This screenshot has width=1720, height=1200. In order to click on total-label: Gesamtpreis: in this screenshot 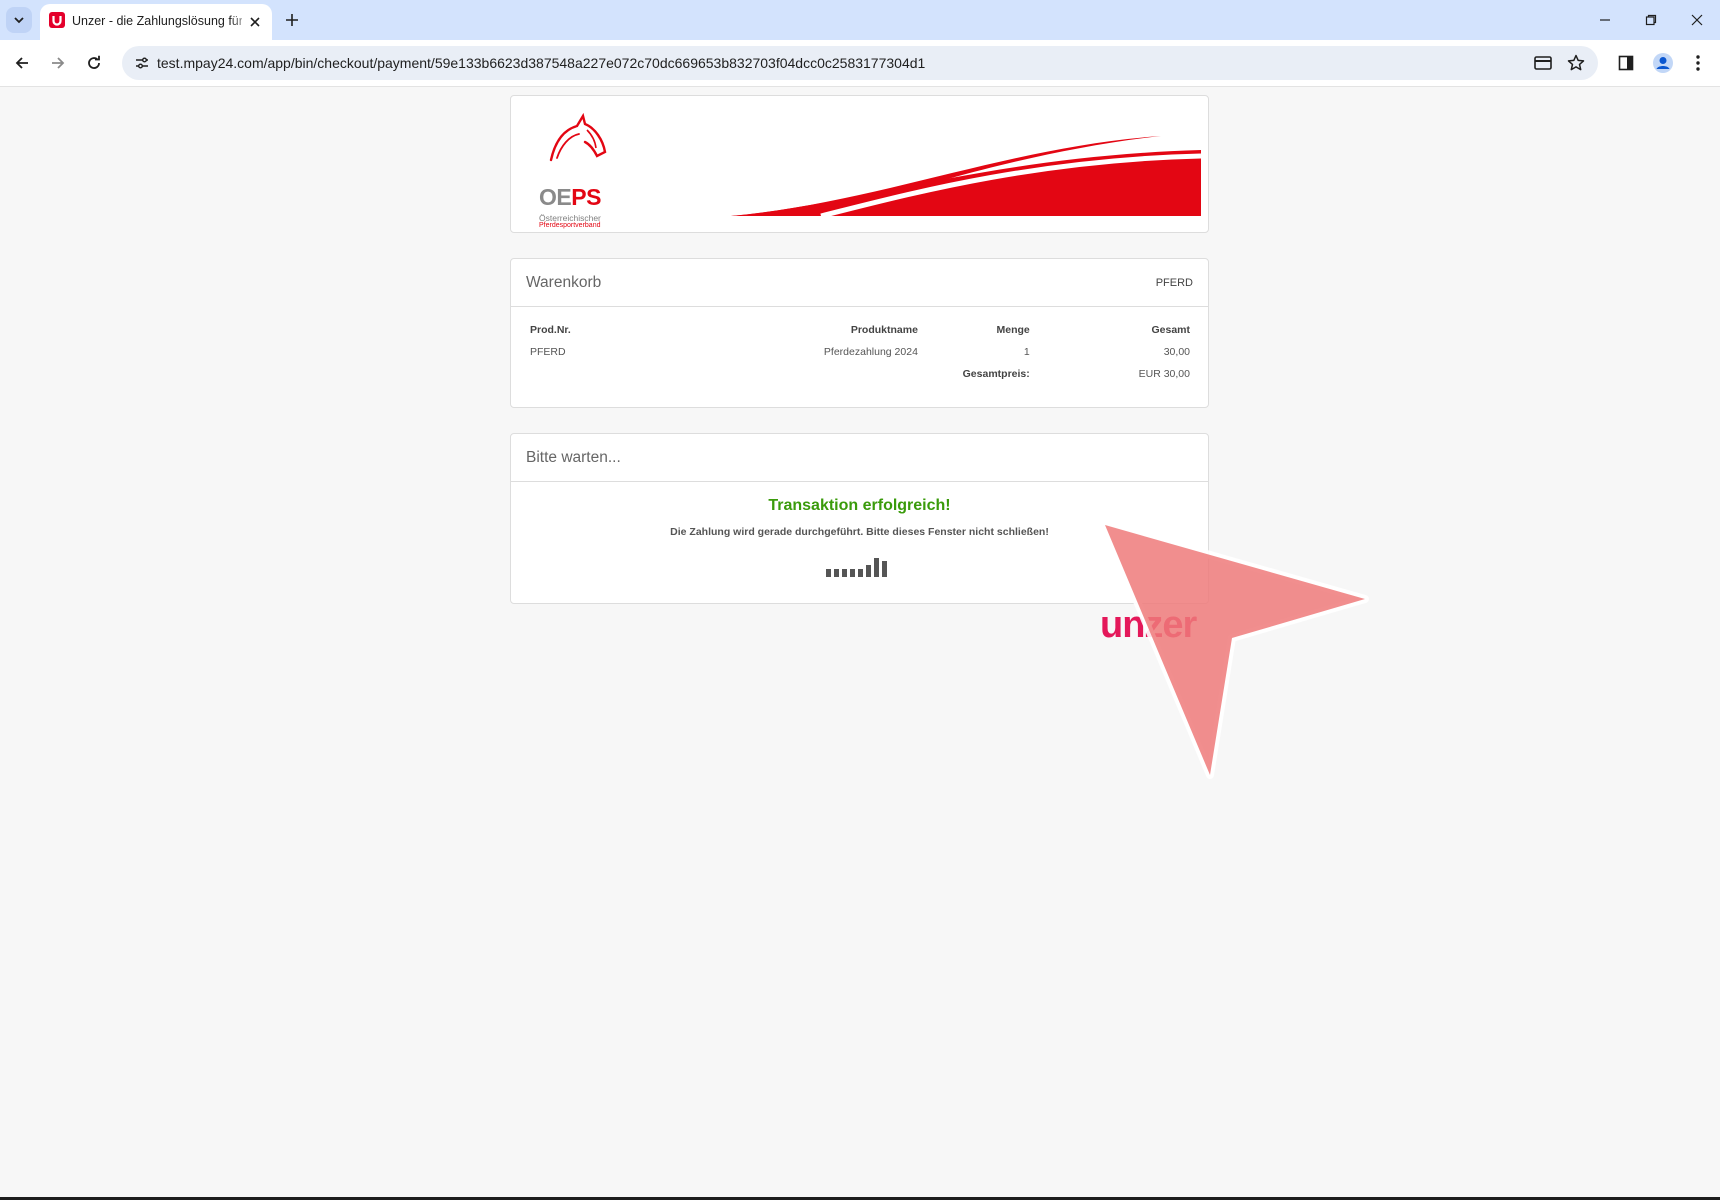, I will do `click(996, 374)`.